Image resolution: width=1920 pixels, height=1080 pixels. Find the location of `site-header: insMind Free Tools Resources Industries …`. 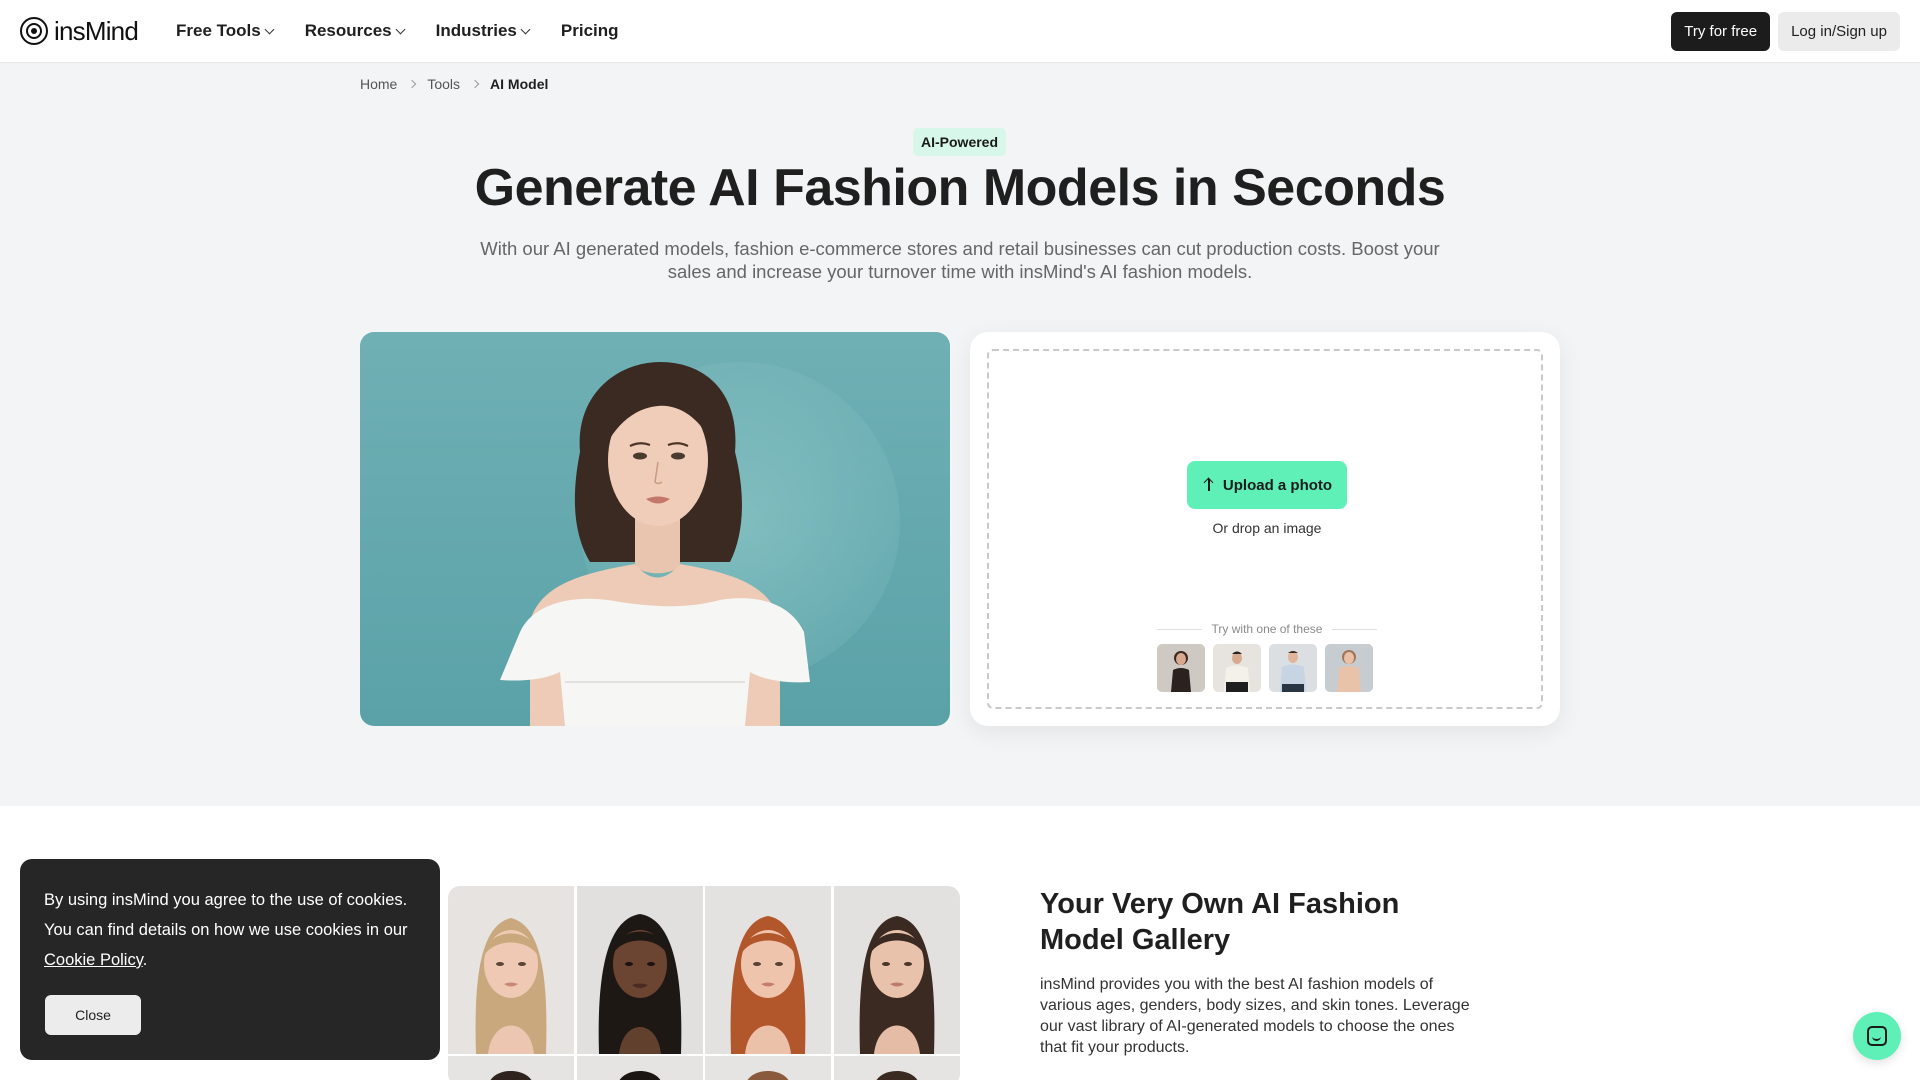

site-header: insMind Free Tools Resources Industries … is located at coordinates (960, 31).